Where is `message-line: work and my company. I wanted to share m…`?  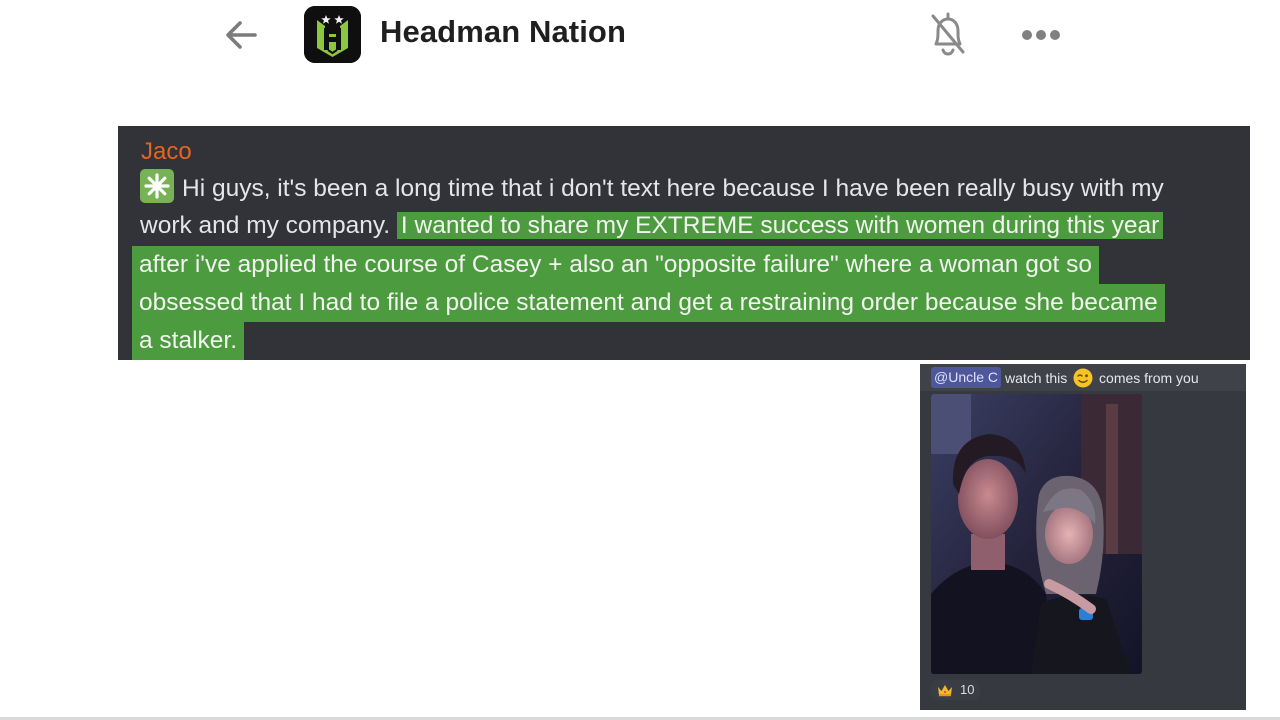 message-line: work and my company. I wanted to share m… is located at coordinates (652, 226).